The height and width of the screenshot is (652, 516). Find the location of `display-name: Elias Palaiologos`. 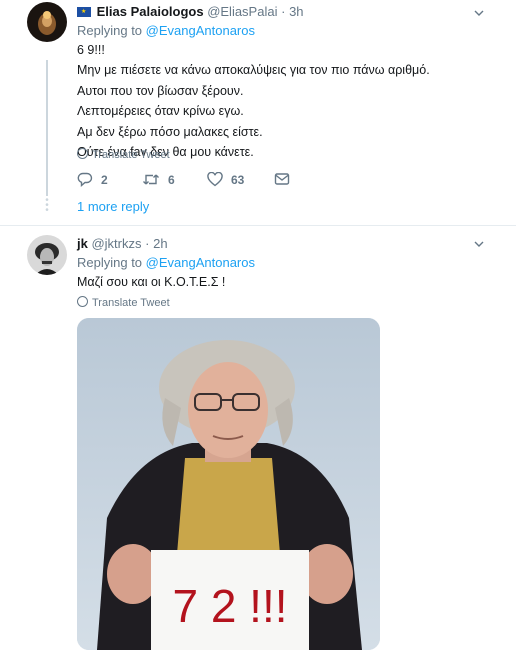

display-name: Elias Palaiologos is located at coordinates (150, 11).